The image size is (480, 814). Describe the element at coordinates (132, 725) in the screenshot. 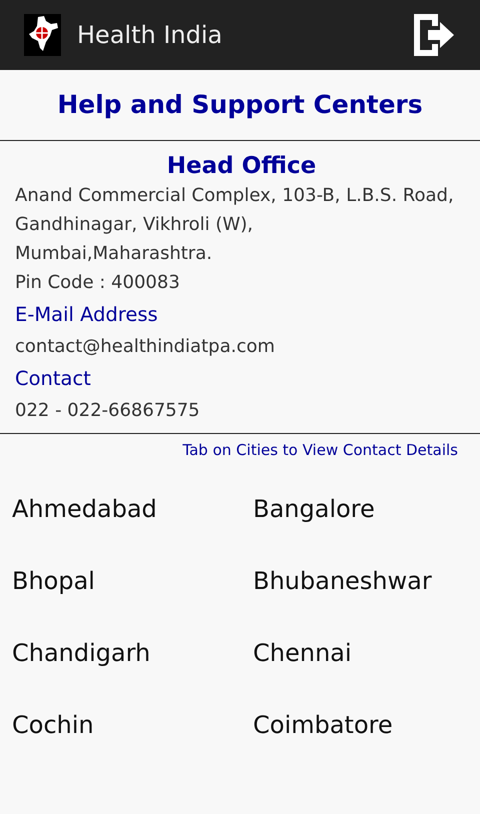

I see `city-item: Cochin` at that location.